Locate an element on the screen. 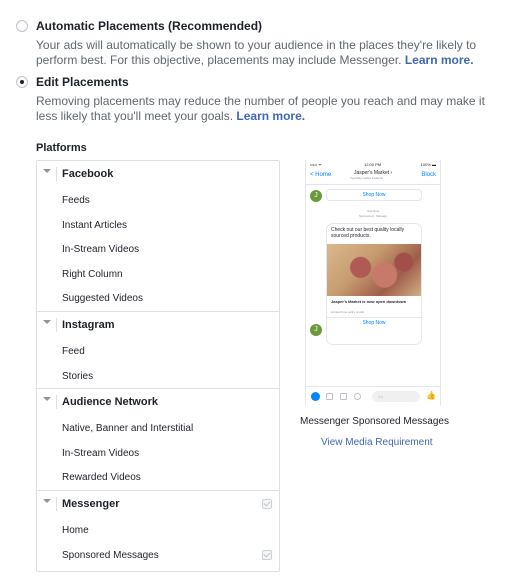 The height and width of the screenshot is (585, 509). automatic-learn-more-link: Learn more. is located at coordinates (439, 60).